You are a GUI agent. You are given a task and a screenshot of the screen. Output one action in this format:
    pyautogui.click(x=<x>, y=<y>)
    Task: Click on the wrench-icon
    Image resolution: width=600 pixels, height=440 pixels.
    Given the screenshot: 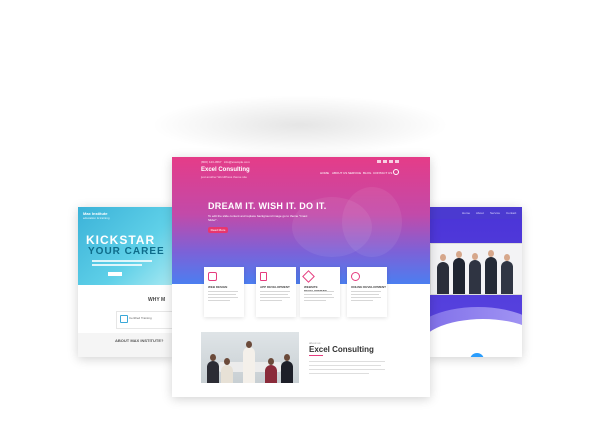 What is the action you would take?
    pyautogui.click(x=308, y=276)
    